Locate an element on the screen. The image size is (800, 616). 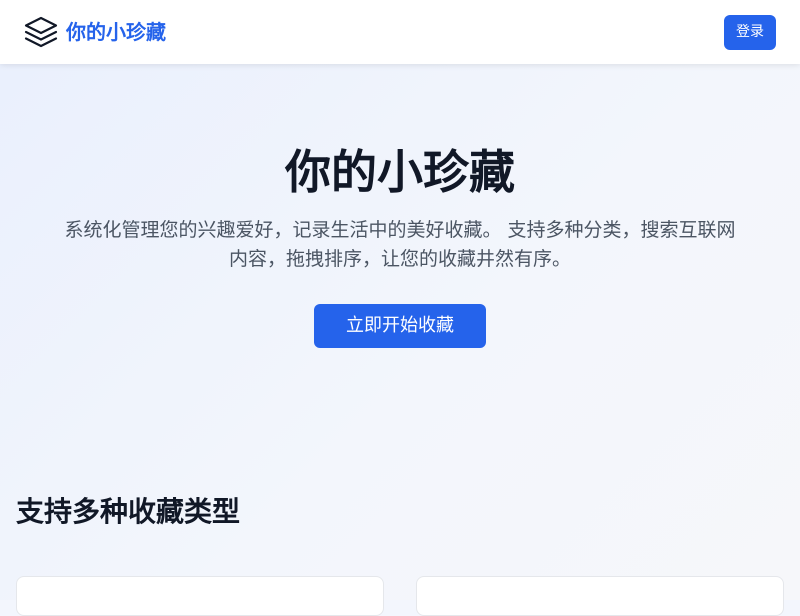
top-navbar: 你的小珍藏 登录 is located at coordinates (400, 32).